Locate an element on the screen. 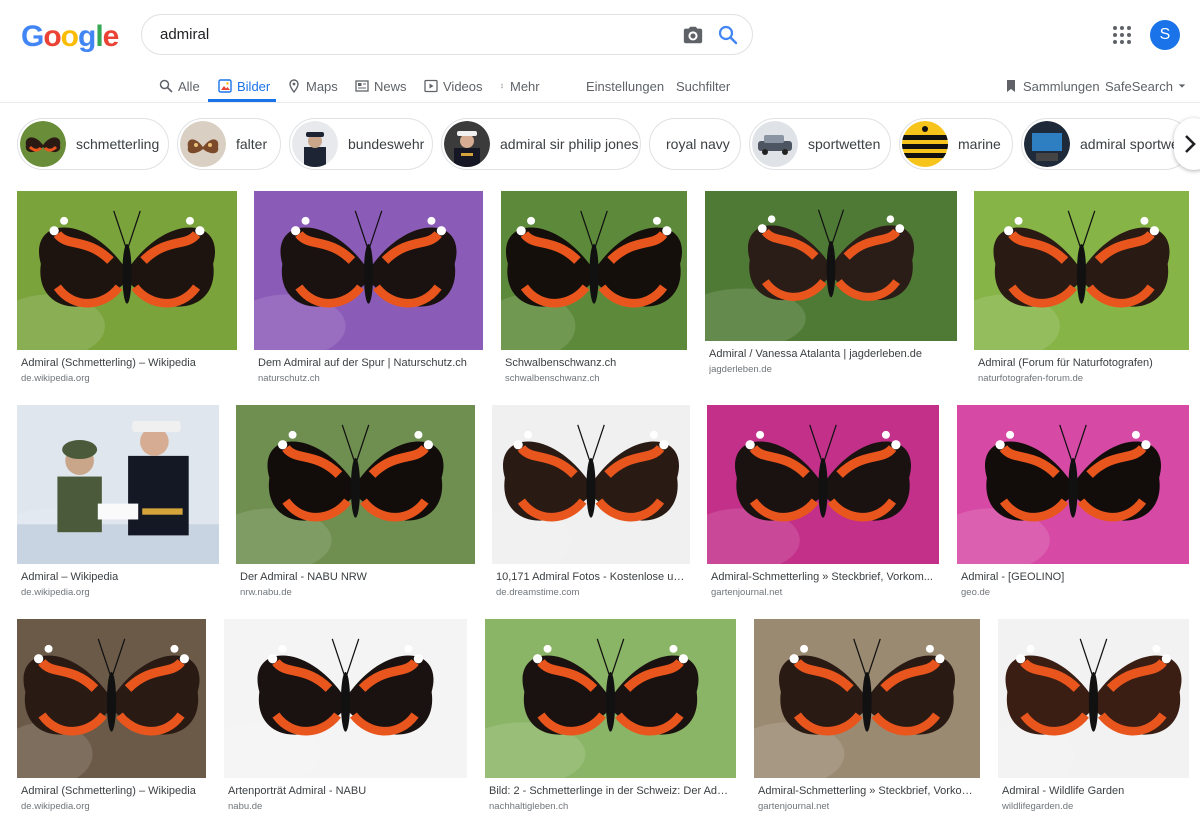  chip-royal-navy: royal navy is located at coordinates (695, 144).